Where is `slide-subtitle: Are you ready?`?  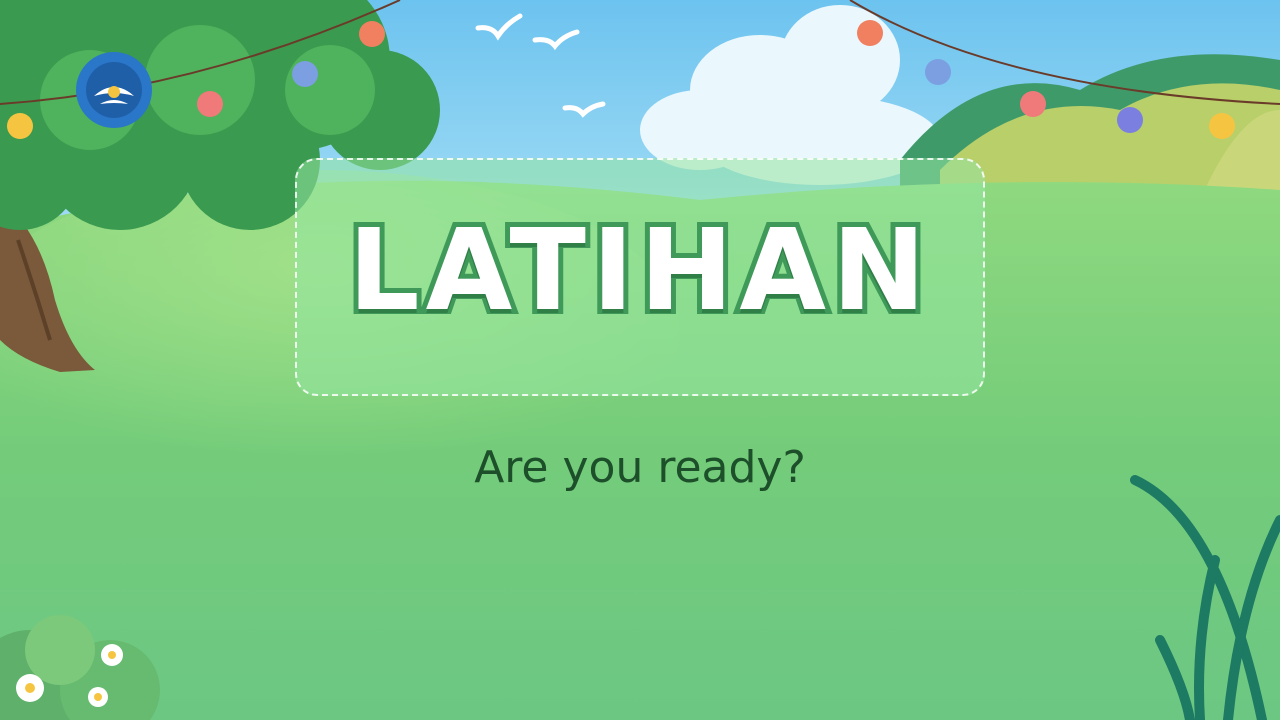
slide-subtitle: Are you ready? is located at coordinates (640, 467).